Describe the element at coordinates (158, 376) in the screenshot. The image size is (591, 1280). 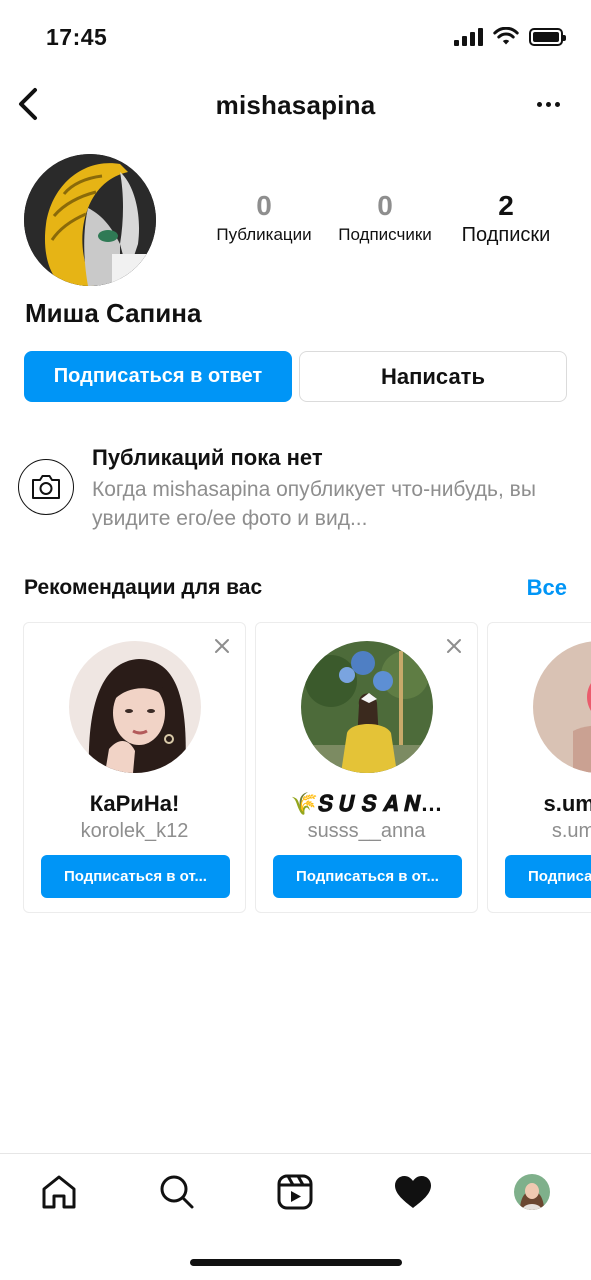
I see `follow-back-button: Подписаться в ответ` at that location.